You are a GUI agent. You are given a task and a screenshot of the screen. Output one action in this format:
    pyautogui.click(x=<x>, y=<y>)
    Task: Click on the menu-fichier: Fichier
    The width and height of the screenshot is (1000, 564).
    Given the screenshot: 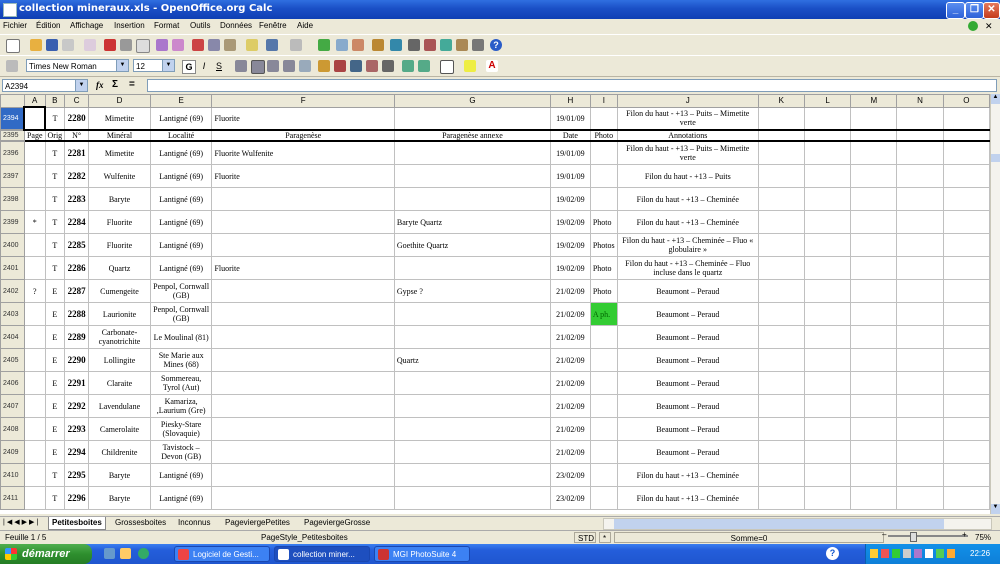 What is the action you would take?
    pyautogui.click(x=15, y=25)
    